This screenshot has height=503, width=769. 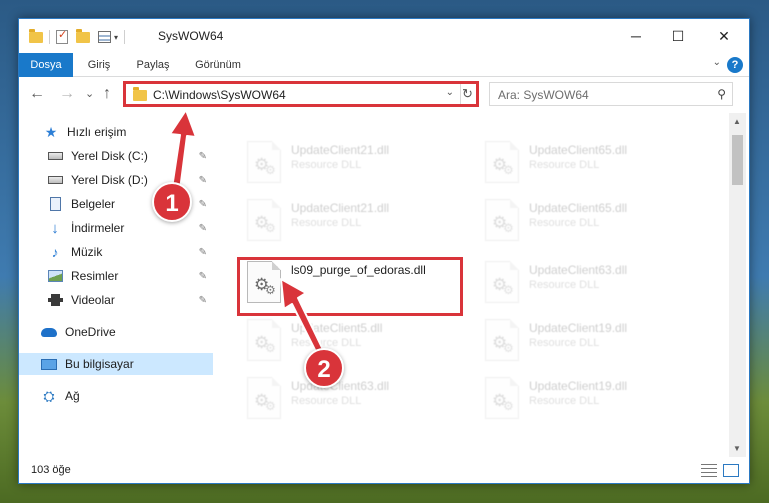 I want to click on forward-button: →, so click(x=67, y=94).